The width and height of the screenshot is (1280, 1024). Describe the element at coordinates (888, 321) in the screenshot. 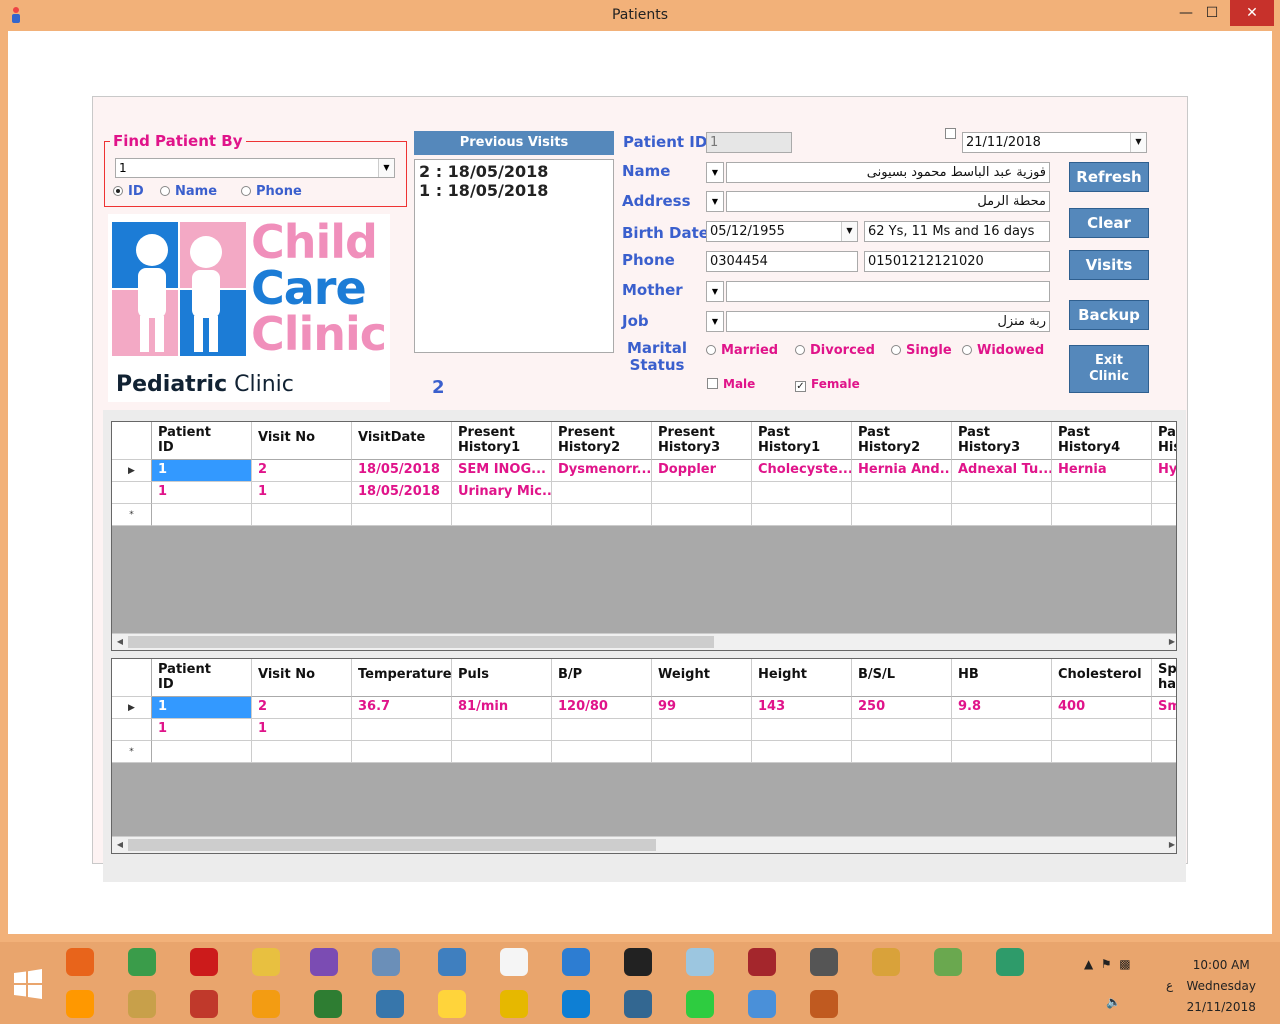

I see `job-field: ربة منزل` at that location.